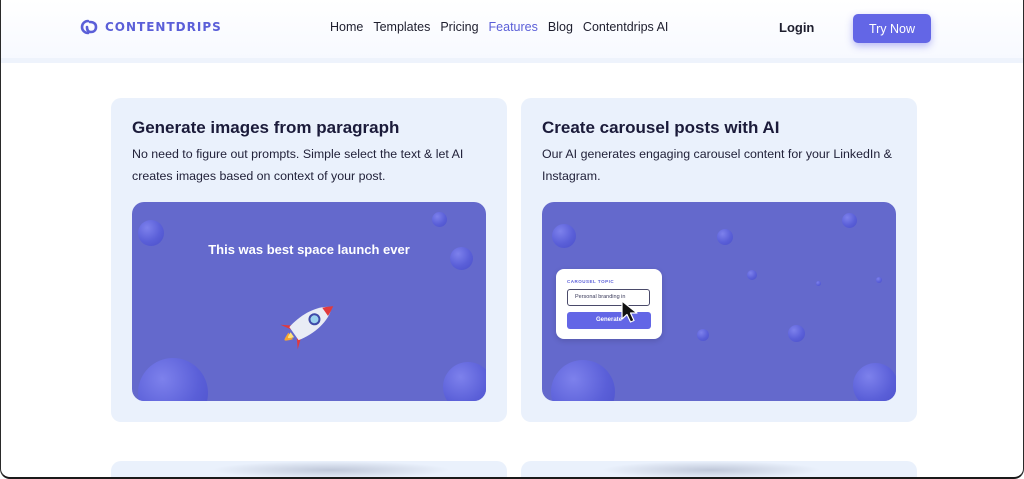 The width and height of the screenshot is (1024, 479). I want to click on brand-name: CONTENTDRIPS, so click(163, 27).